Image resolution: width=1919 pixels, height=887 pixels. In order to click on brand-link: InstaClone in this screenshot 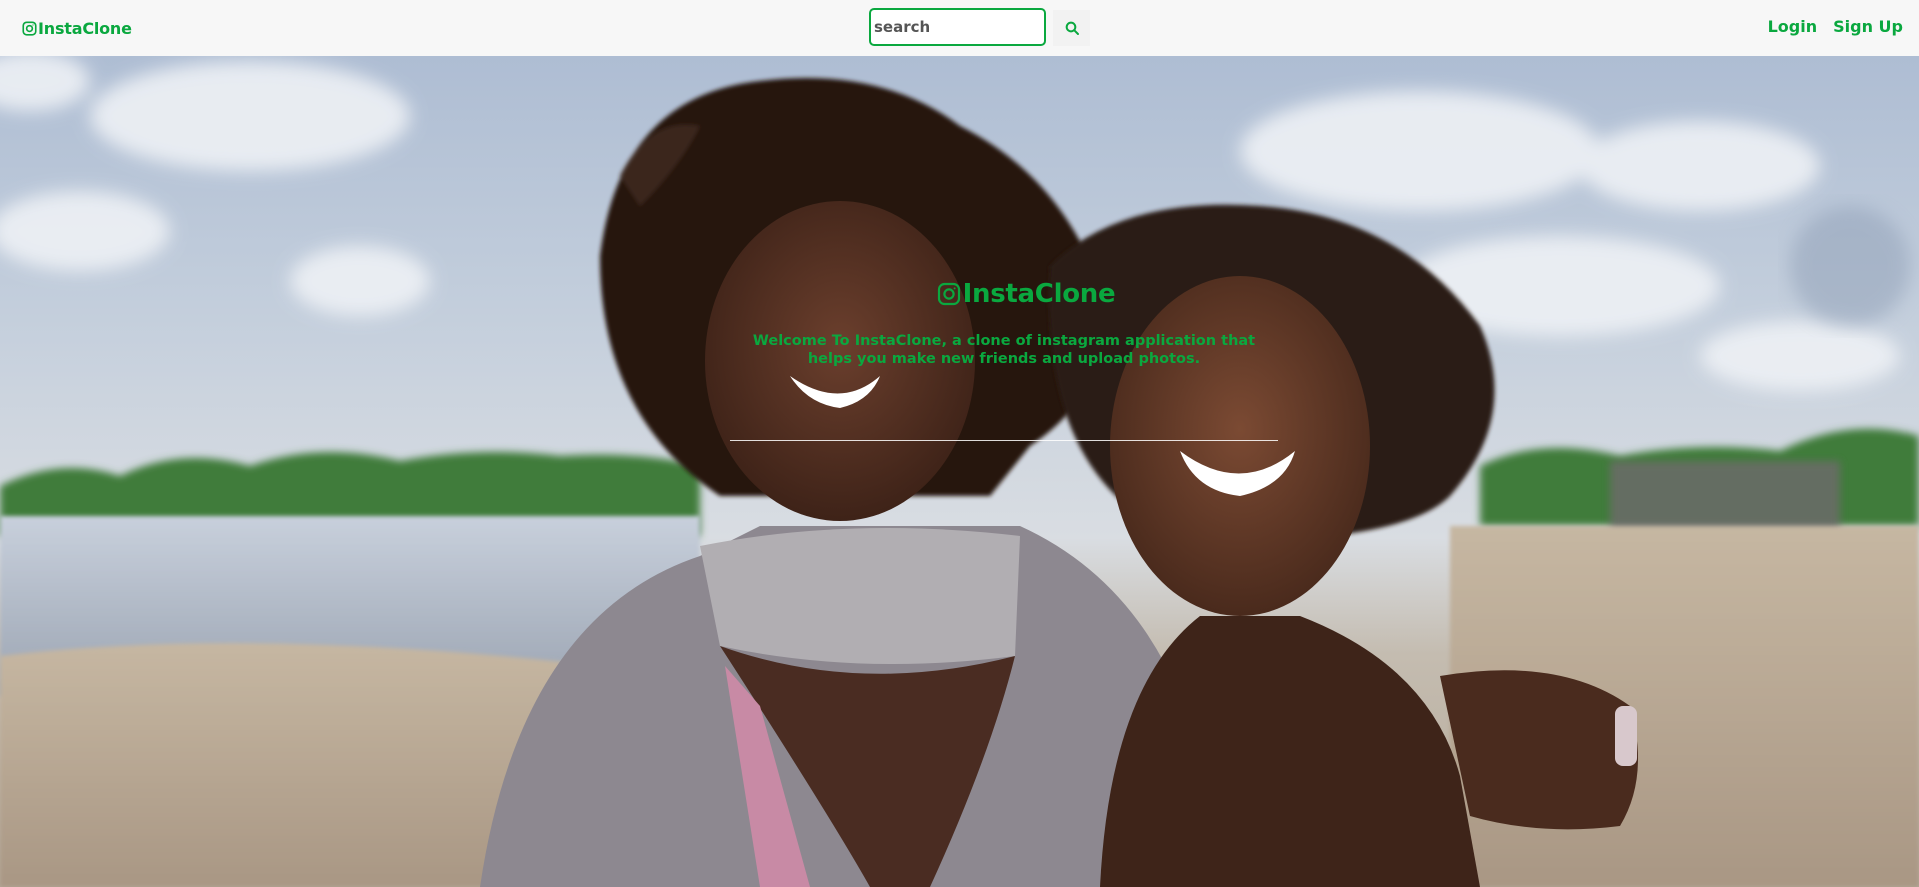, I will do `click(77, 28)`.